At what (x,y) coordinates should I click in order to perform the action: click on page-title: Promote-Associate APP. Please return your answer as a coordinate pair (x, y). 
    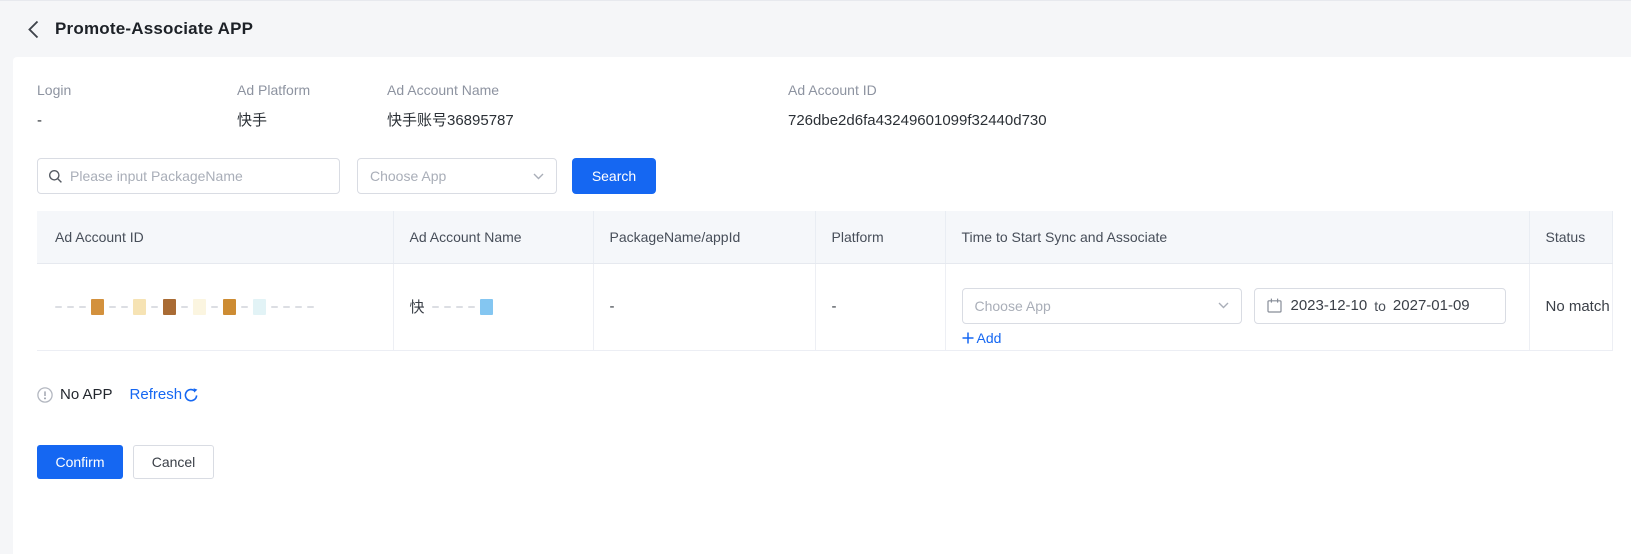
    Looking at the image, I should click on (154, 28).